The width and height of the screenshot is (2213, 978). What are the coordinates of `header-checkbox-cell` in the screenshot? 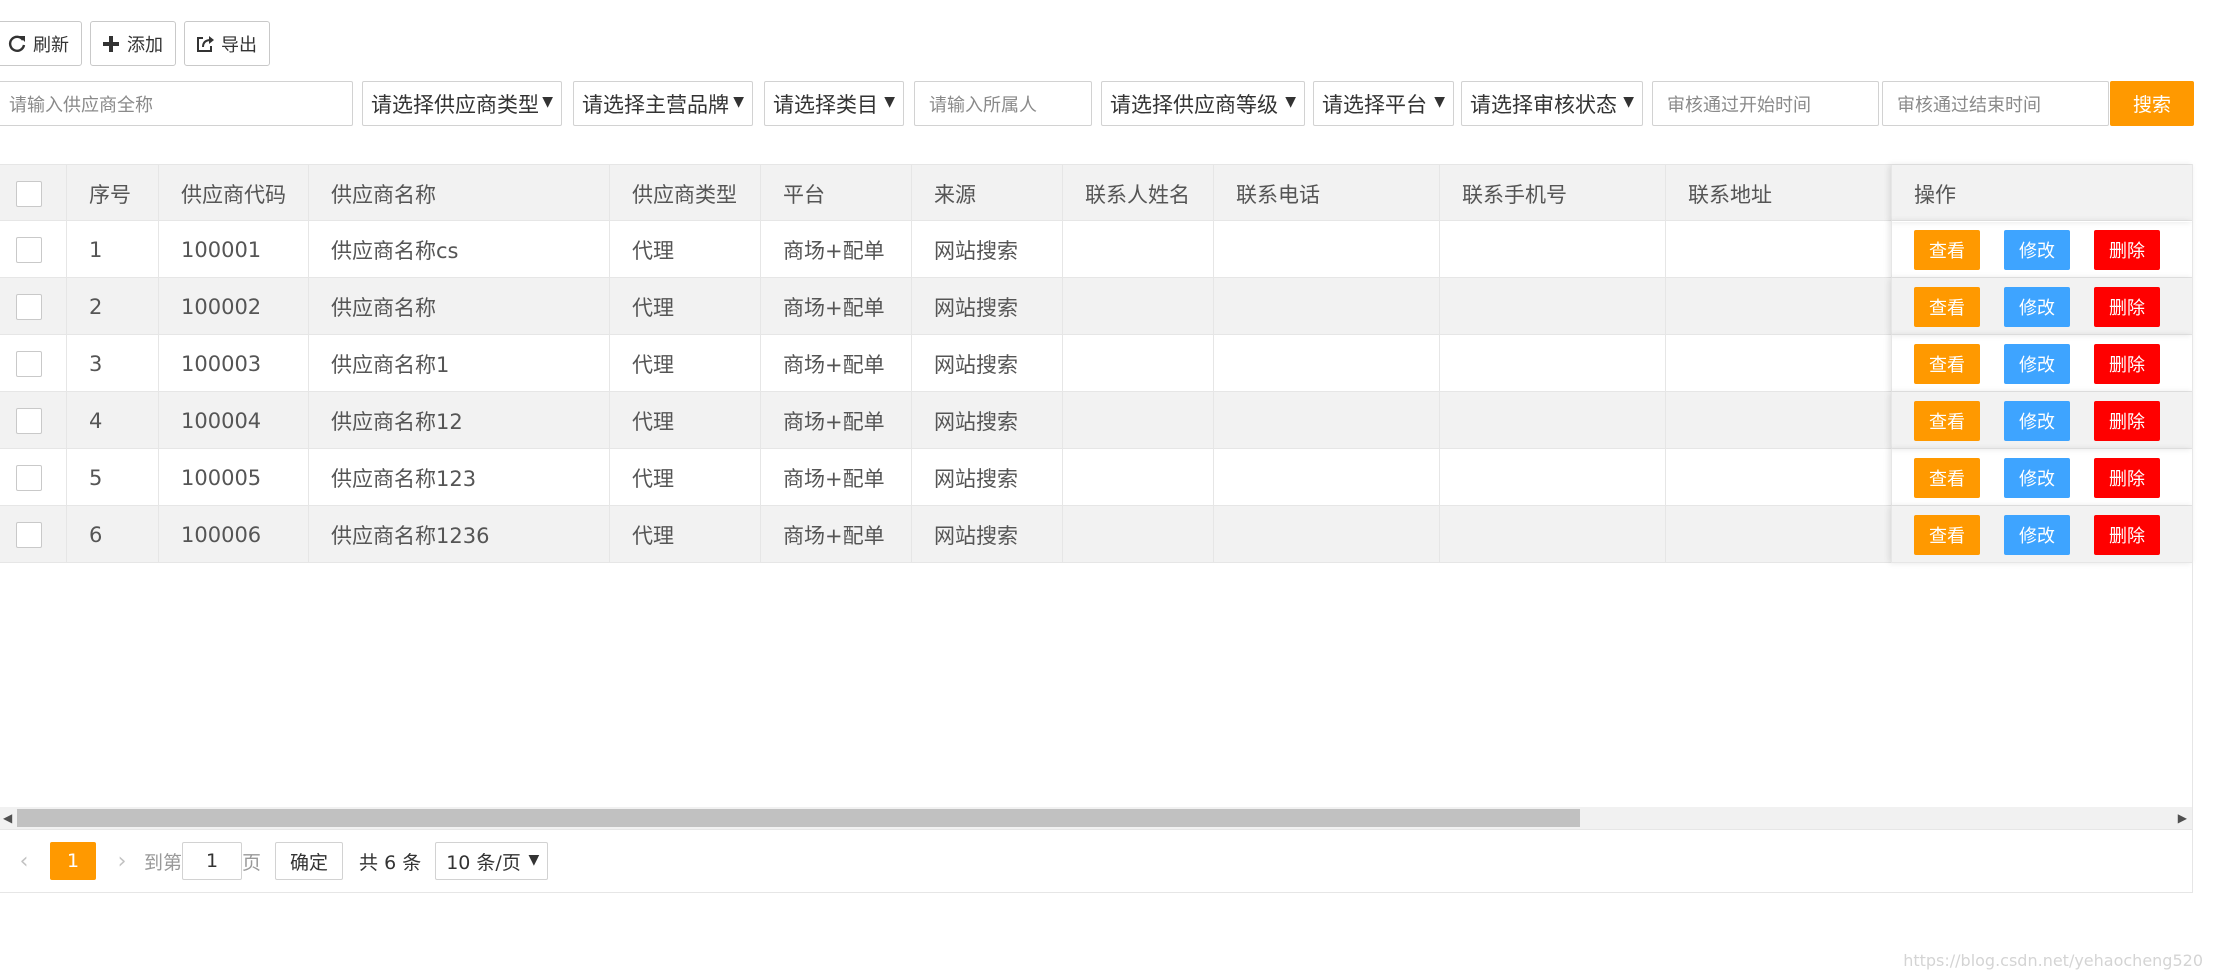 It's located at (33, 193).